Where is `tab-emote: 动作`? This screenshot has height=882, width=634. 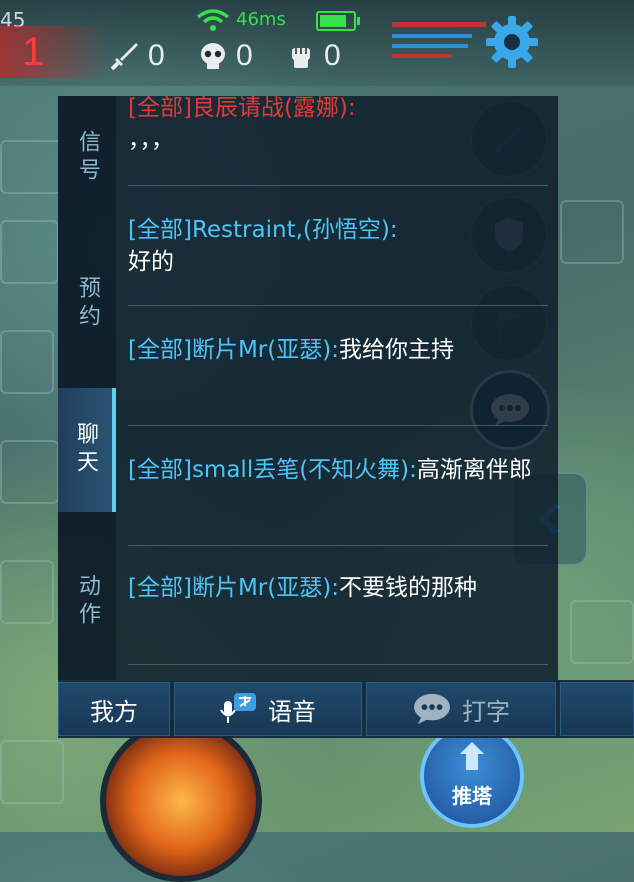 tab-emote: 动作 is located at coordinates (87, 602).